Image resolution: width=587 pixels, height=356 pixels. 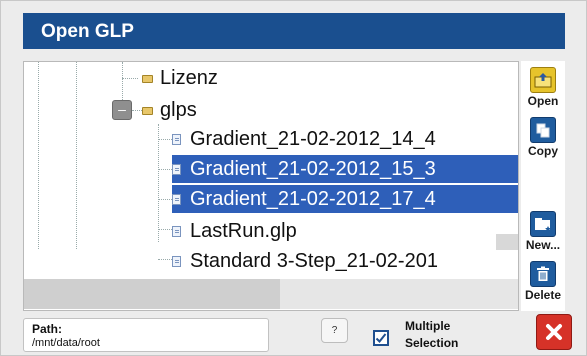 What do you see at coordinates (122, 110) in the screenshot?
I see `collapse-toggle-button: –` at bounding box center [122, 110].